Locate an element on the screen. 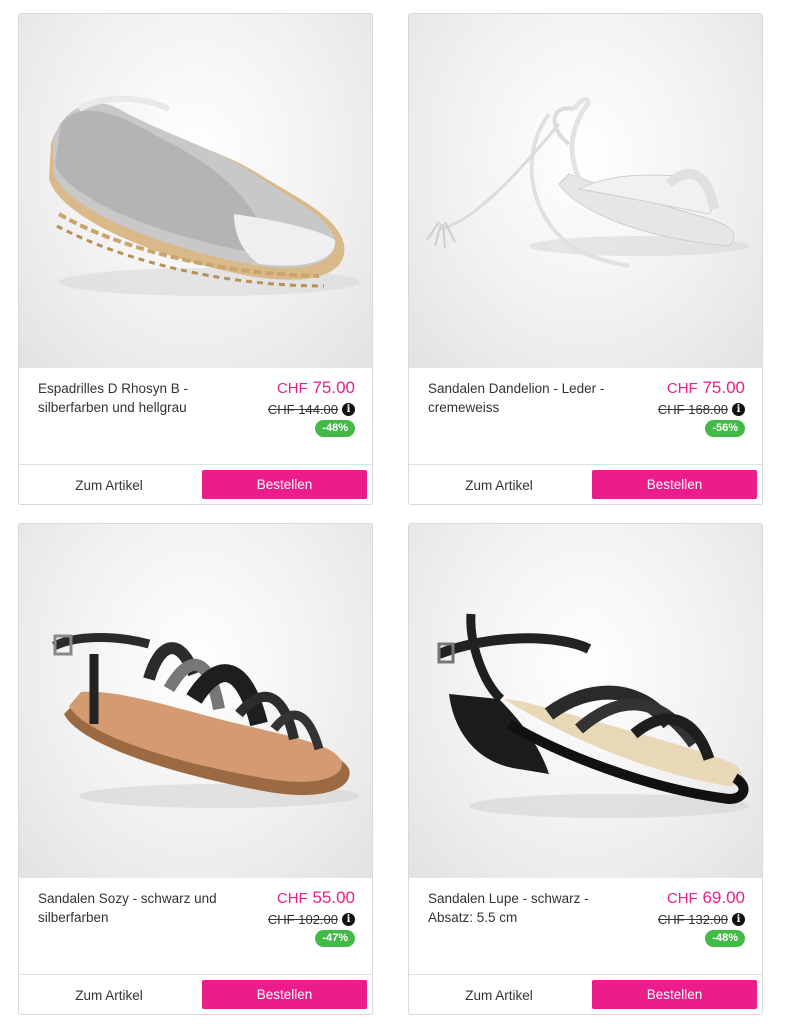 This screenshot has height=1024, width=801. current-price: CHF 69.00 is located at coordinates (705, 897).